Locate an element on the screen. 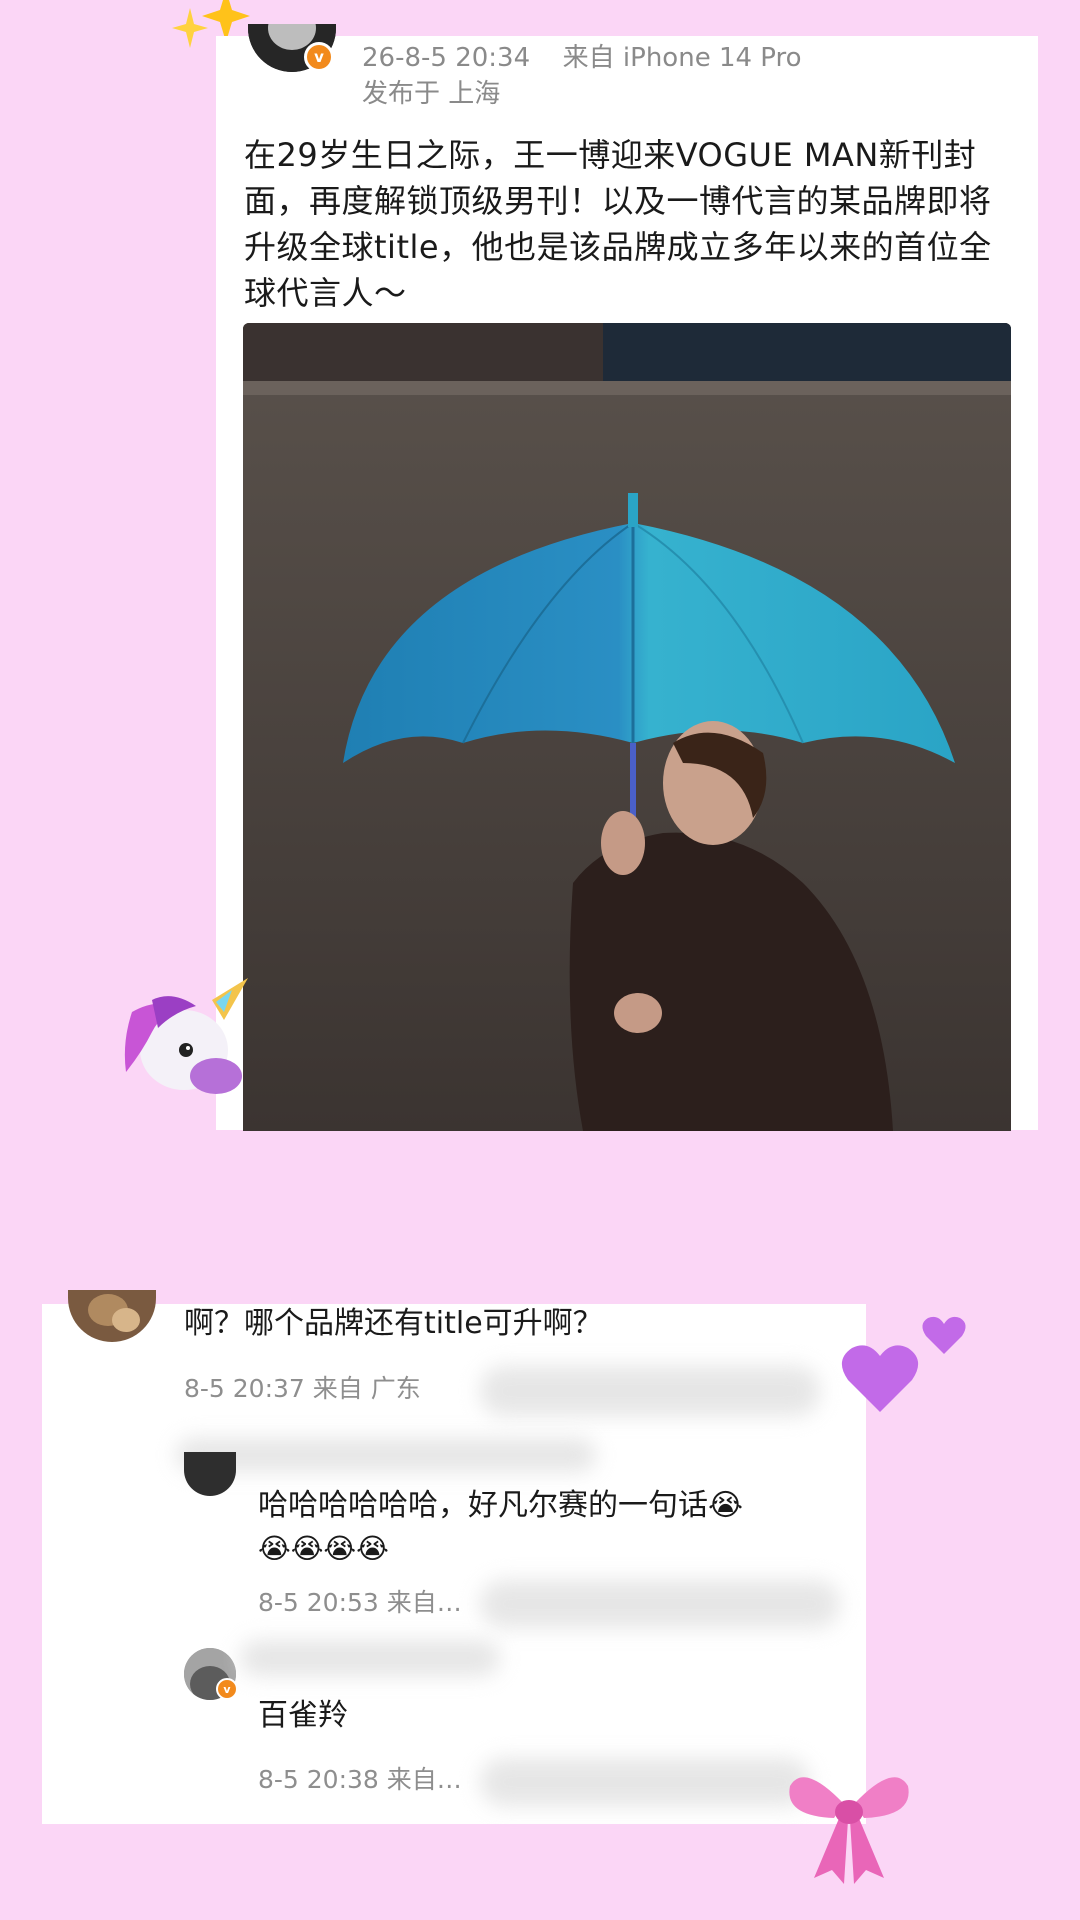 The height and width of the screenshot is (1920, 1080). post-location: 发布于 上海 is located at coordinates (431, 94).